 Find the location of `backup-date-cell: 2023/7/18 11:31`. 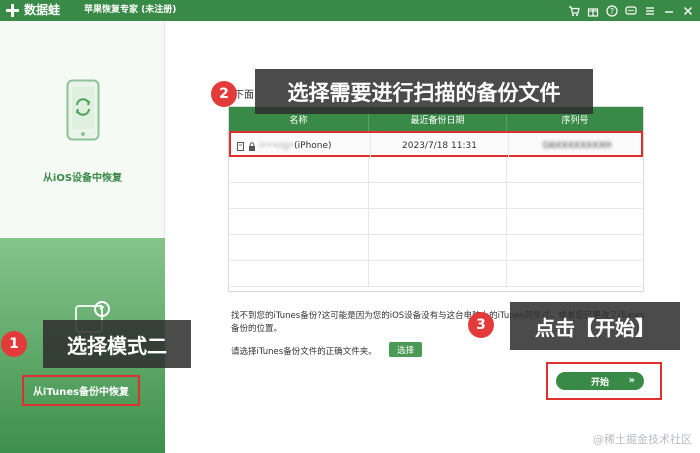

backup-date-cell: 2023/7/18 11:31 is located at coordinates (440, 146).